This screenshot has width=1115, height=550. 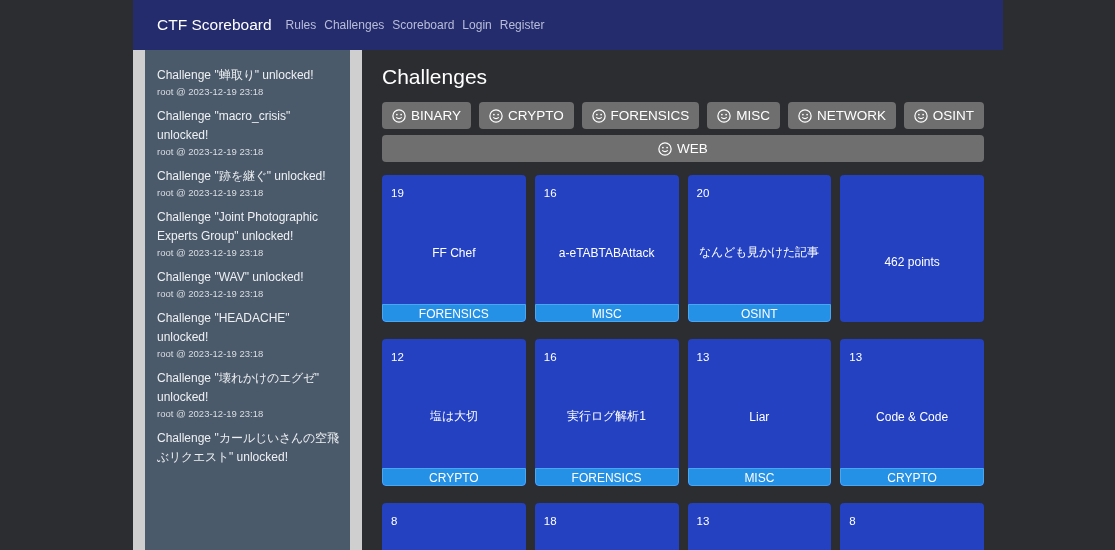 I want to click on notification-message: Challenge "macro_crisis" unlocked!, so click(x=224, y=126).